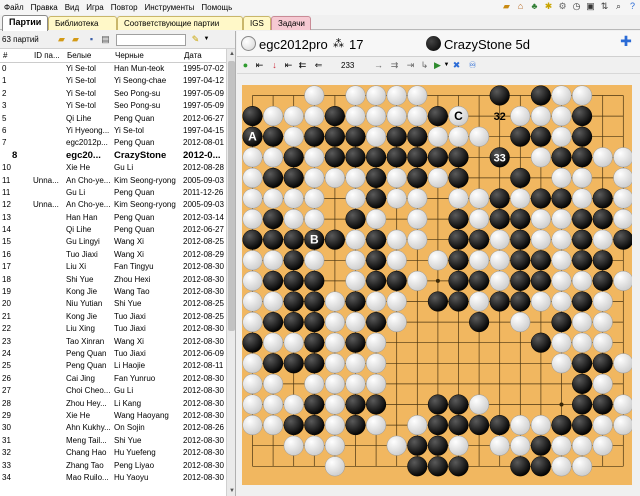  Describe the element at coordinates (124, 7) in the screenshot. I see `menu-replay: Повтор` at that location.